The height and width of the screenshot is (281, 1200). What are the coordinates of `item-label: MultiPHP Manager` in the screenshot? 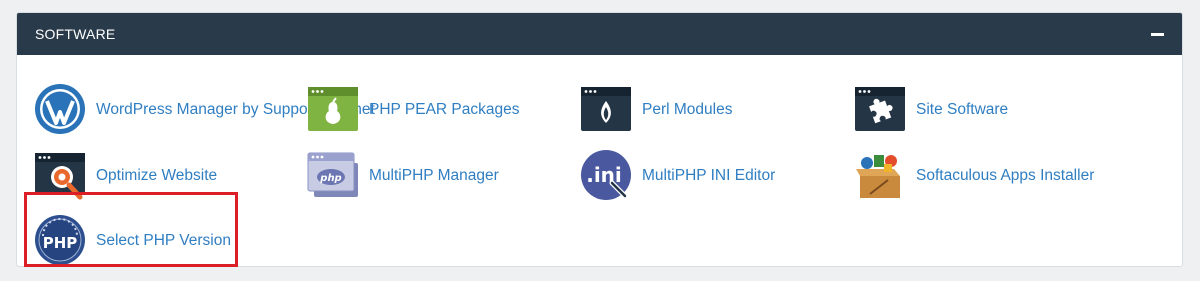 It's located at (434, 175).